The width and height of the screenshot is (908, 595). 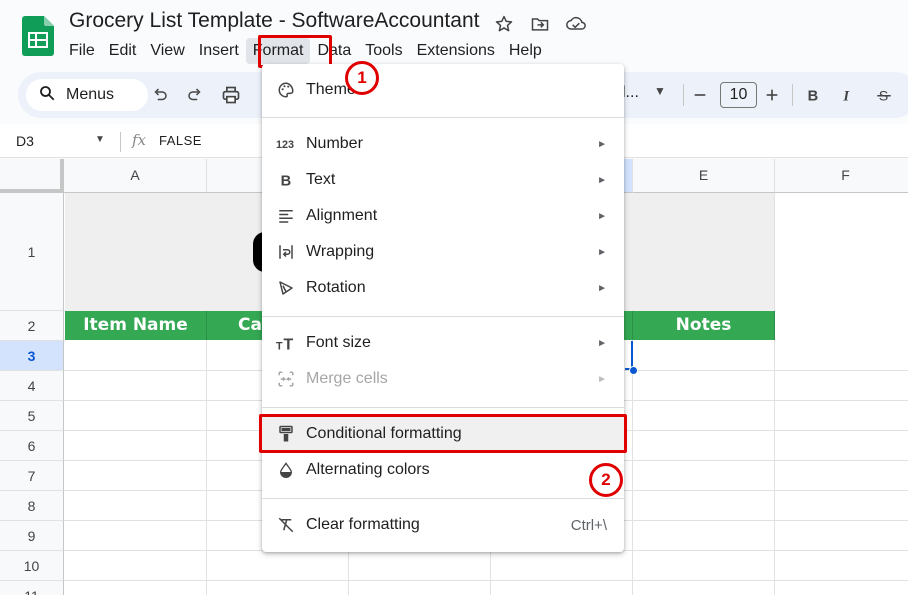 I want to click on formula-input: FALSE, so click(x=180, y=140).